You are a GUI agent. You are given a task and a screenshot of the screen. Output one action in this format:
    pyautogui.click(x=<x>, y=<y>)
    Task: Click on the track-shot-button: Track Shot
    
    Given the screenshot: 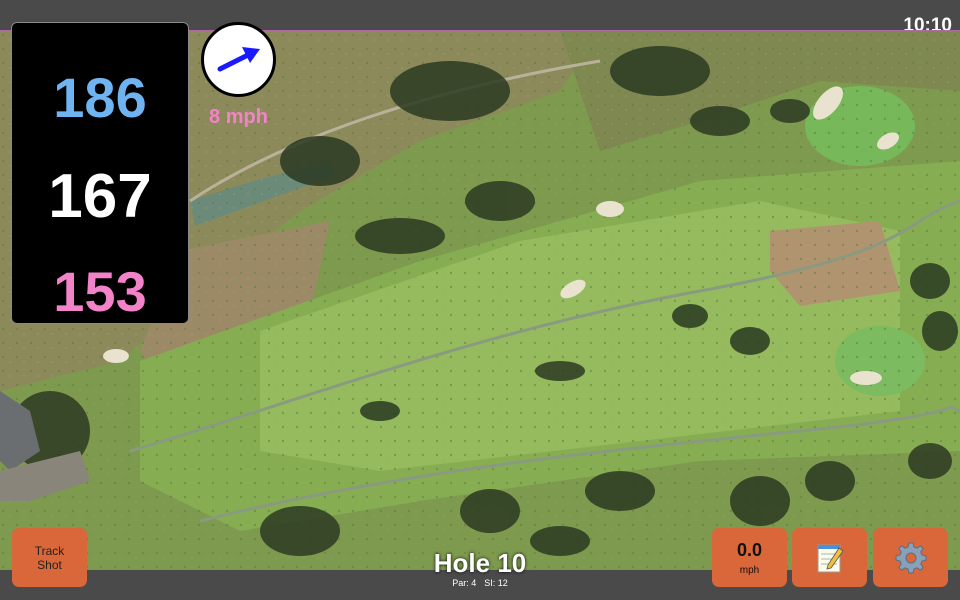 What is the action you would take?
    pyautogui.click(x=49, y=557)
    